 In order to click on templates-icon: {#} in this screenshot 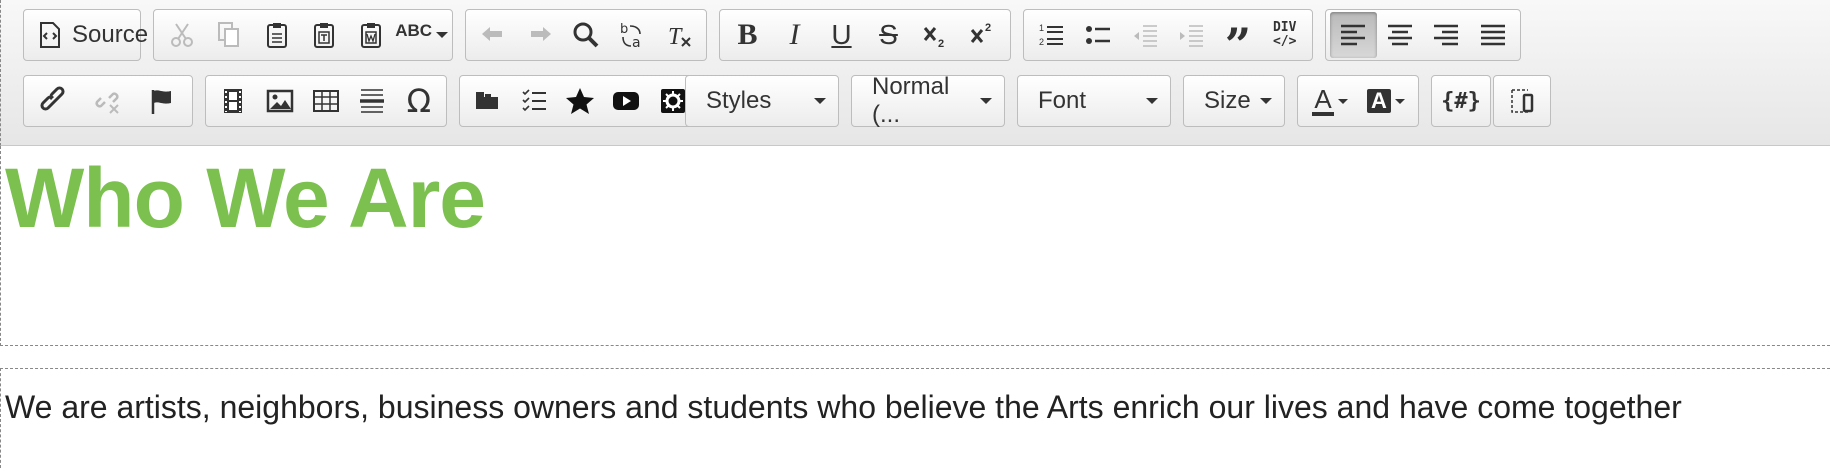, I will do `click(1461, 101)`.